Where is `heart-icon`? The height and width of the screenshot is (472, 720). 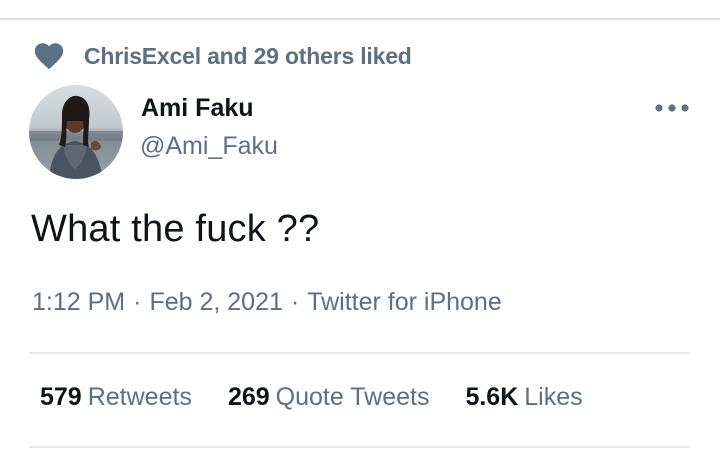
heart-icon is located at coordinates (49, 56).